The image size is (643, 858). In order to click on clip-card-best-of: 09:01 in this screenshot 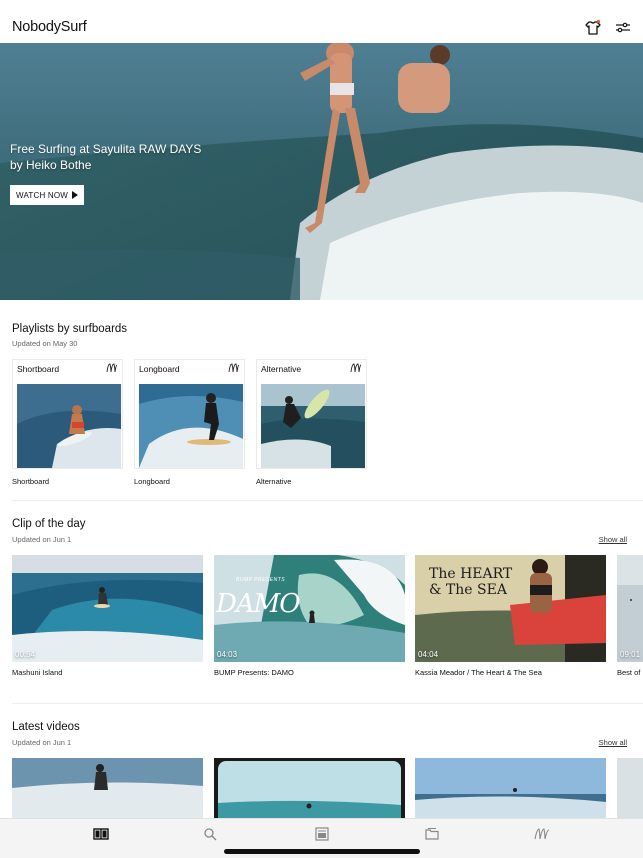, I will do `click(630, 608)`.